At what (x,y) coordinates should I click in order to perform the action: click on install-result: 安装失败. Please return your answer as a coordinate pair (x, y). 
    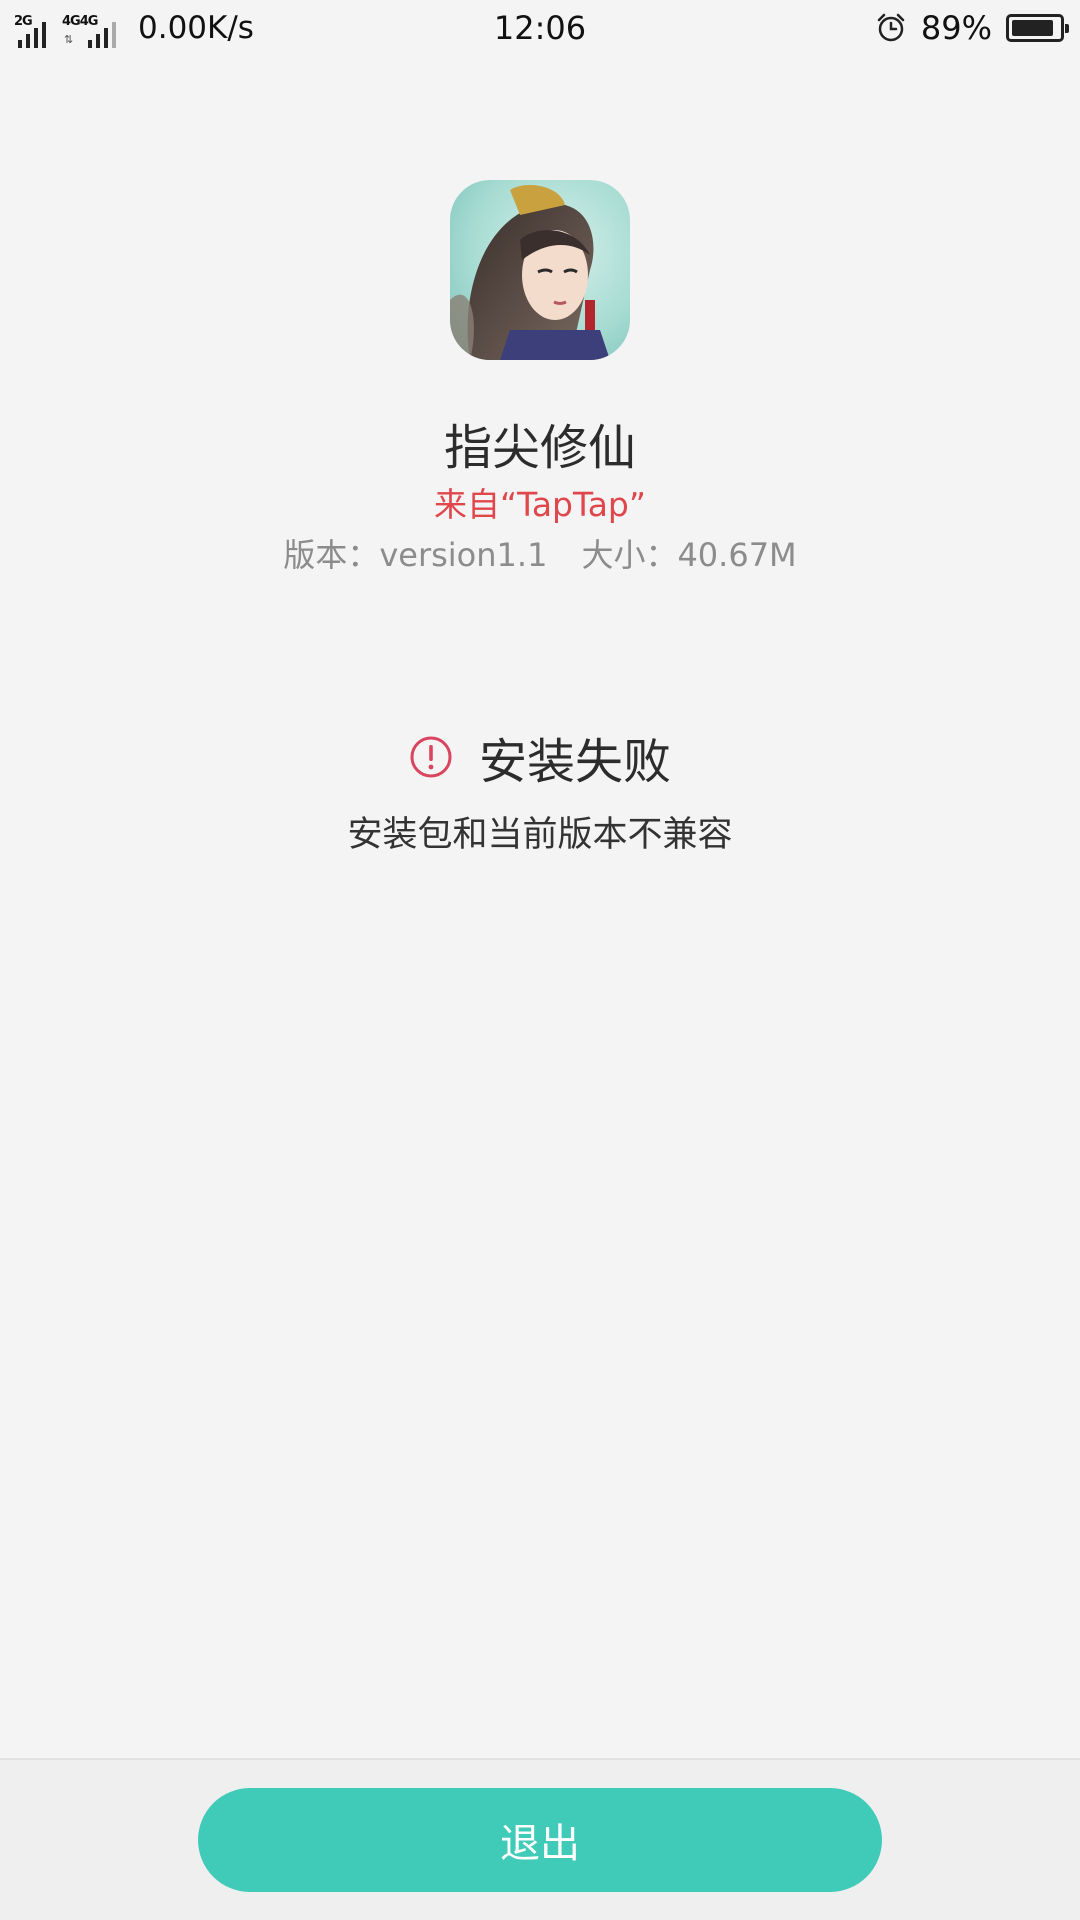
    Looking at the image, I should click on (540, 757).